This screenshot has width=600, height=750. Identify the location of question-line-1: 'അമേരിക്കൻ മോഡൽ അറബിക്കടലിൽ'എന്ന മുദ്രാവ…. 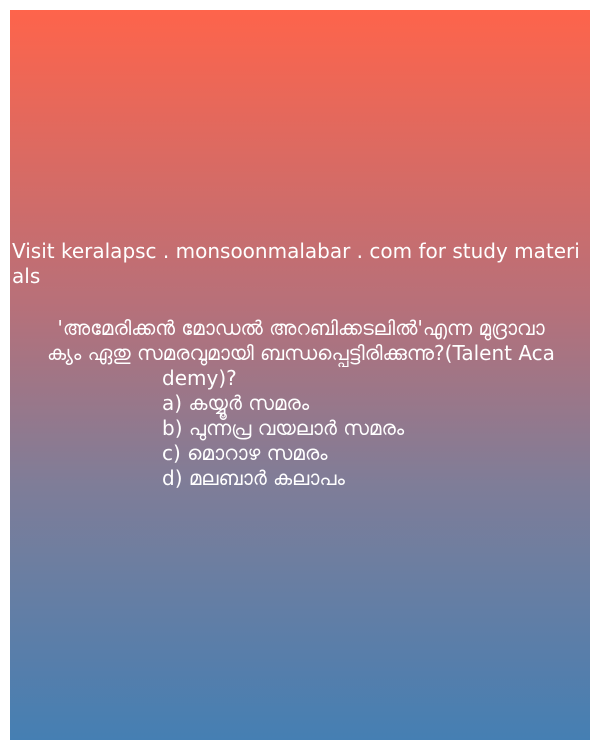
(301, 328).